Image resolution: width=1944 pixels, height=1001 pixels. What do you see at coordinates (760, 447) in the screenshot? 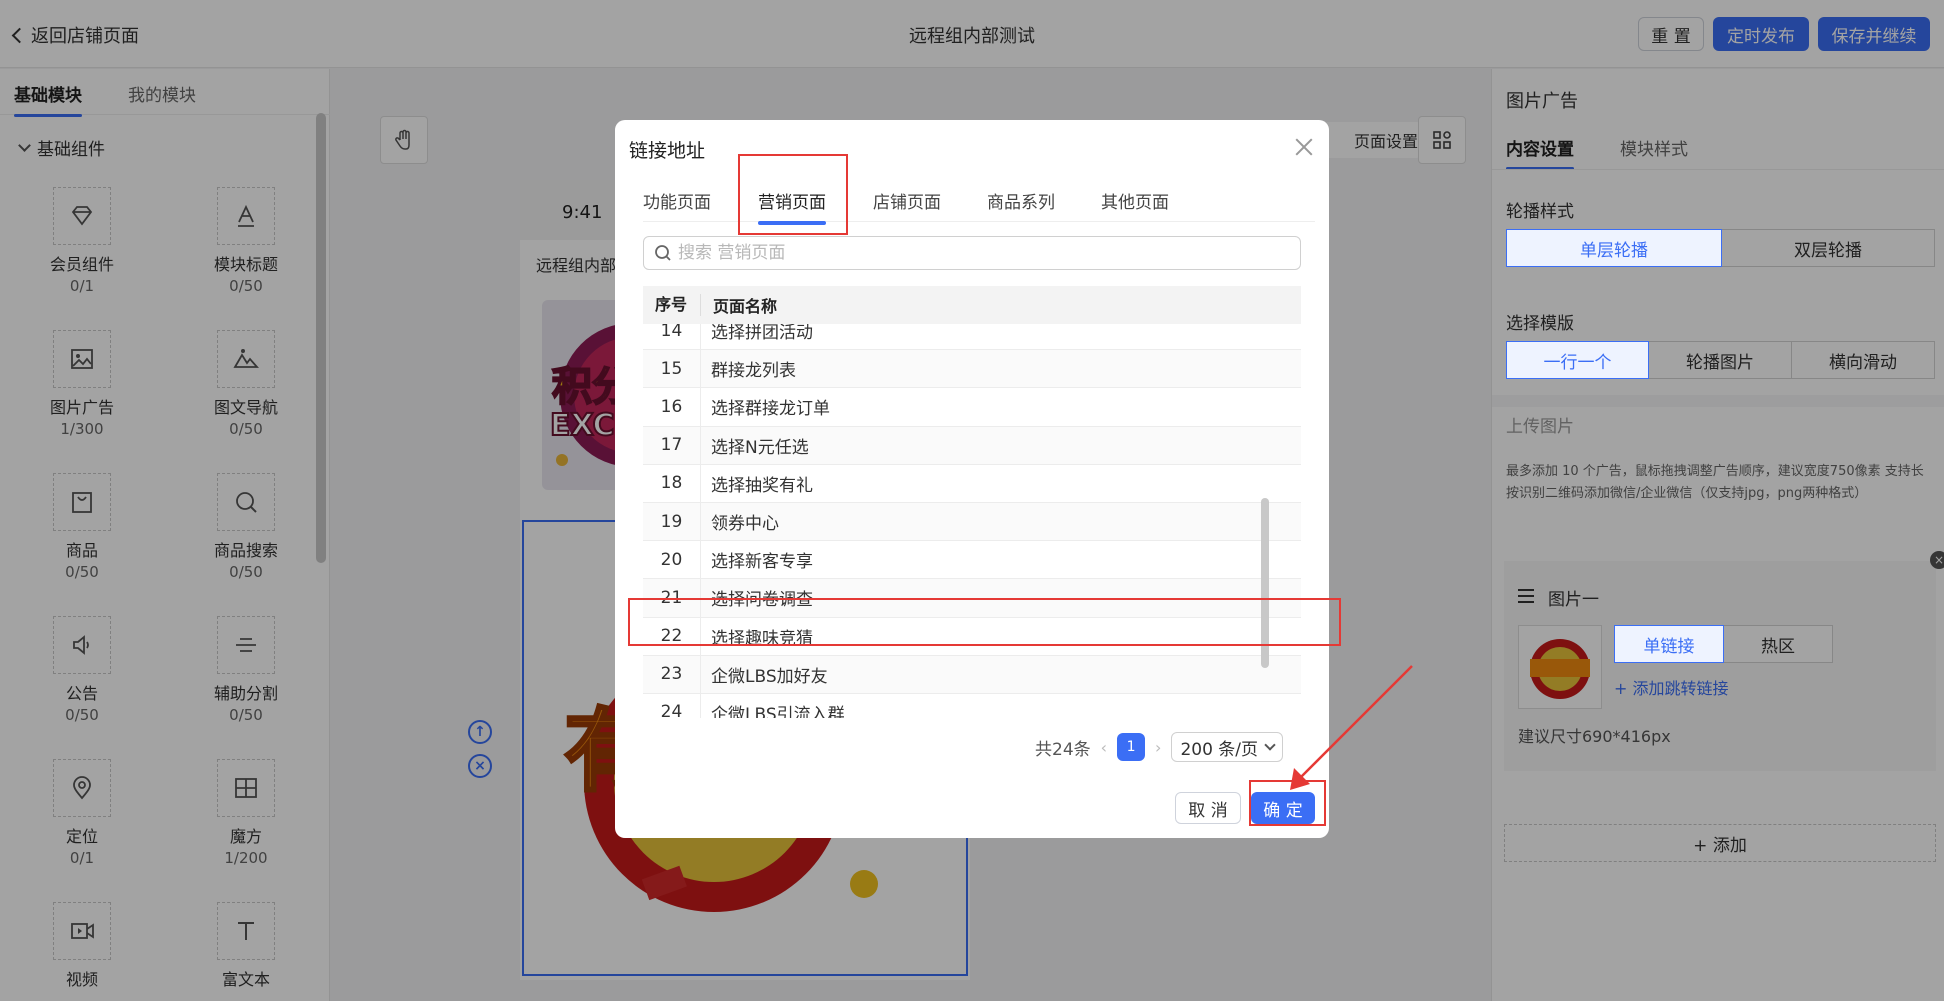
I see `row-page-name: 选择N元任选` at bounding box center [760, 447].